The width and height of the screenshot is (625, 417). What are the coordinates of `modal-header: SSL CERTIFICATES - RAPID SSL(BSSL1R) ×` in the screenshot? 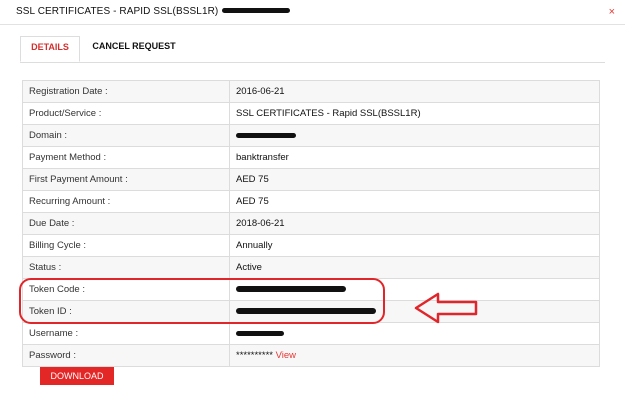 It's located at (312, 12).